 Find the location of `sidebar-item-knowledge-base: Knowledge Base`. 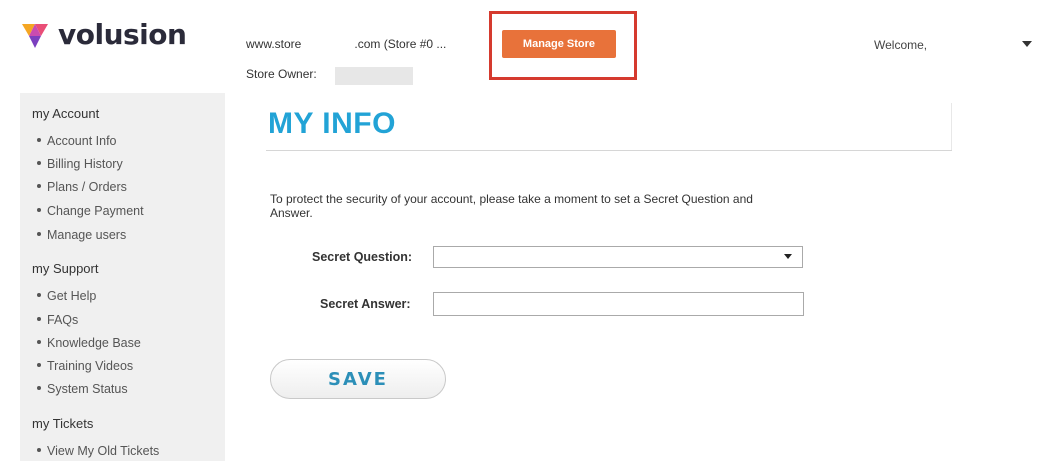

sidebar-item-knowledge-base: Knowledge Base is located at coordinates (89, 343).